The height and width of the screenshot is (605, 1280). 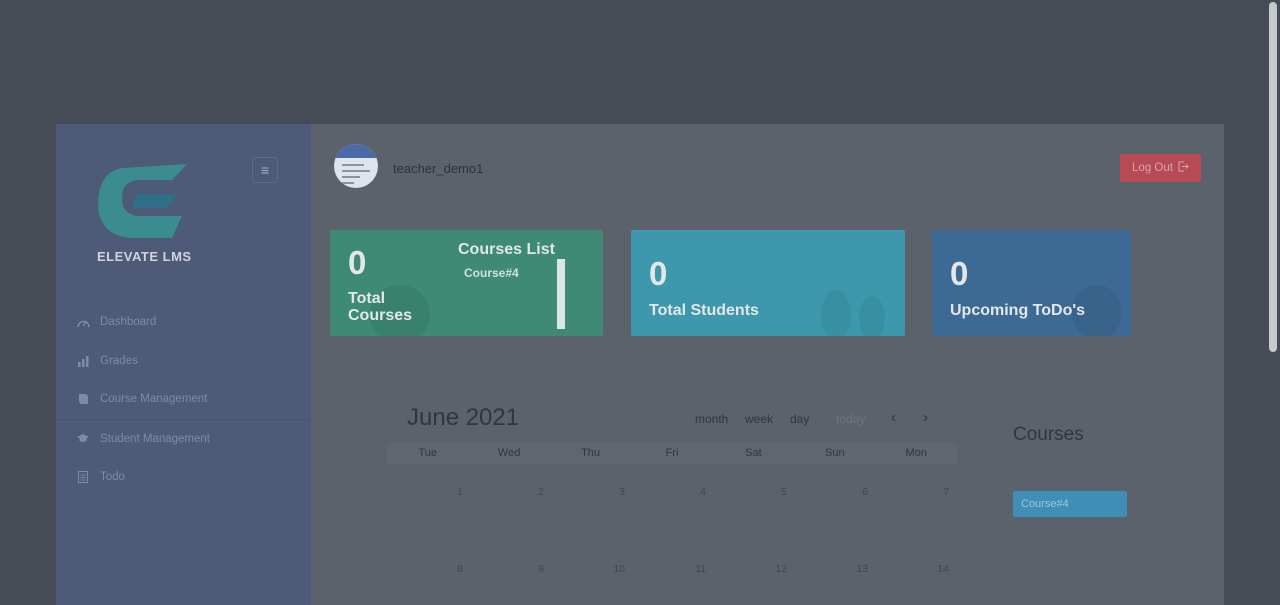 What do you see at coordinates (858, 492) in the screenshot?
I see `calendar-day: 6` at bounding box center [858, 492].